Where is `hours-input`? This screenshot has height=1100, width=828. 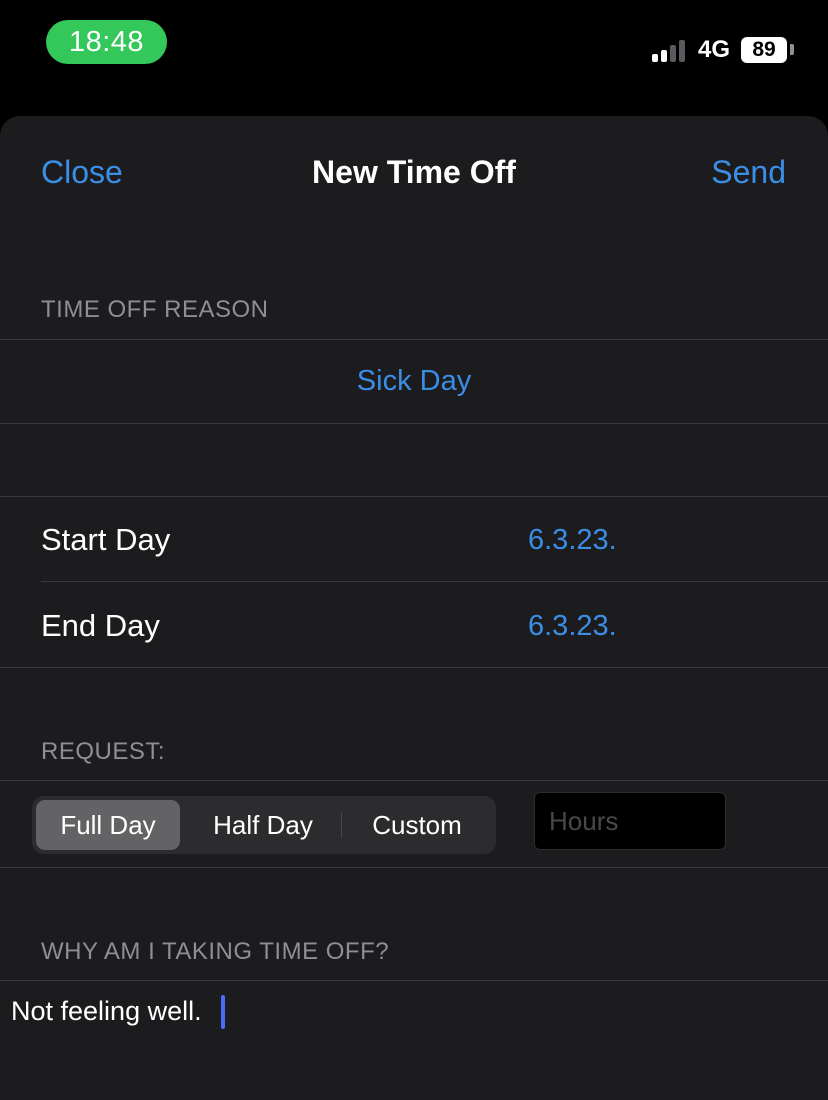 hours-input is located at coordinates (630, 821).